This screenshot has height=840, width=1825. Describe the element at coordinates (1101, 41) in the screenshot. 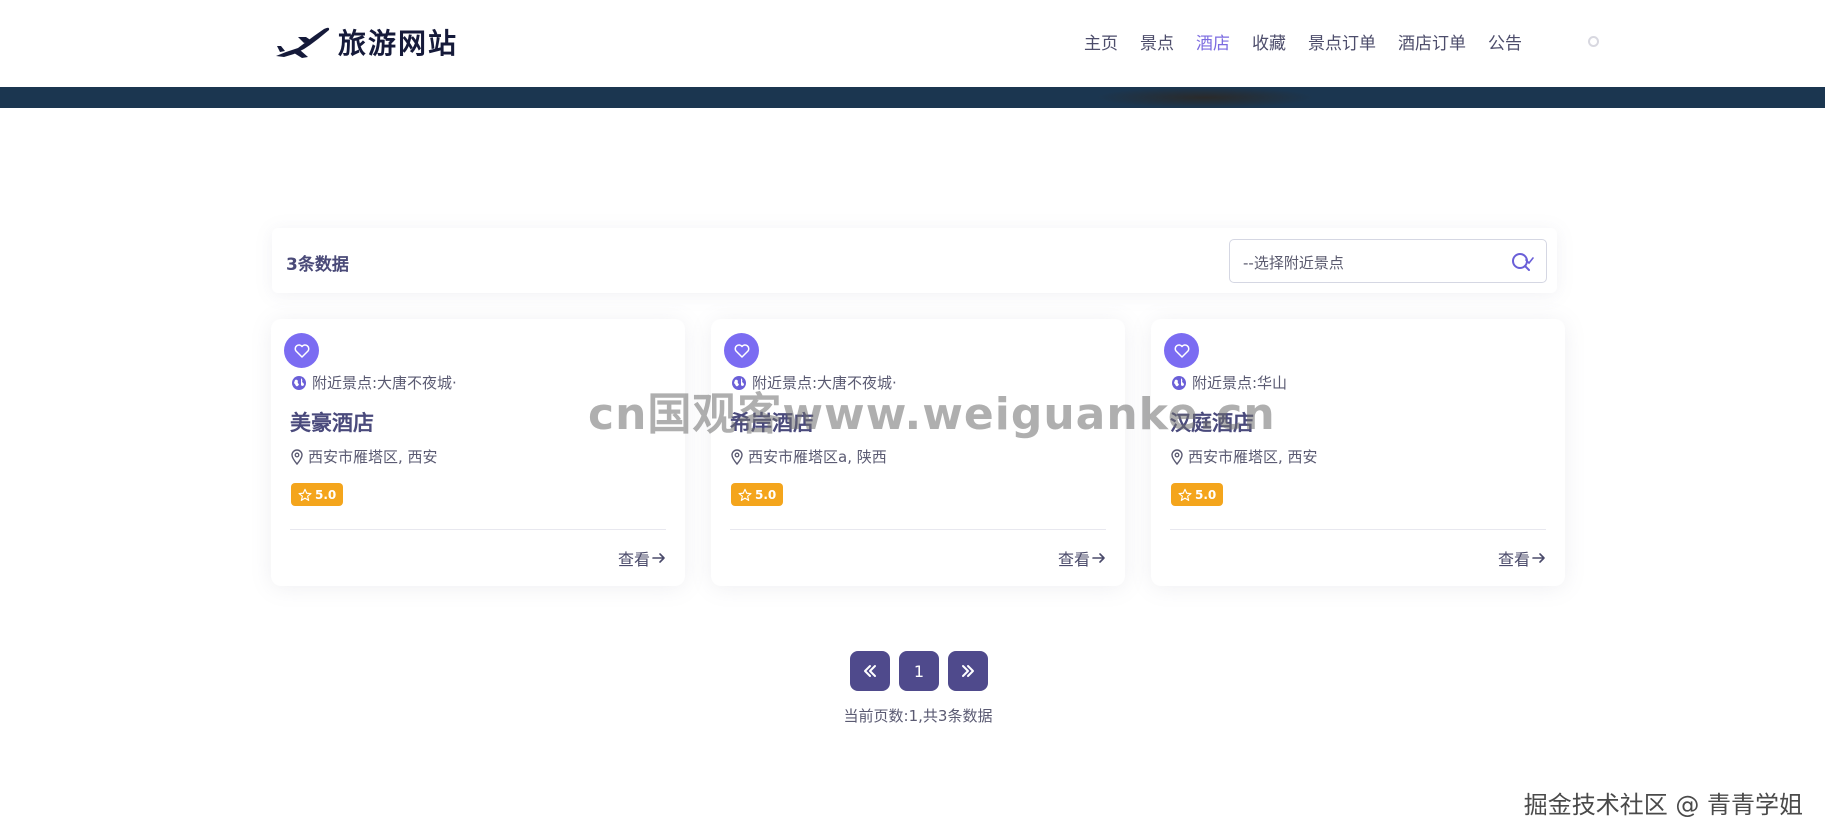

I see `nav-item-home: 主页` at that location.